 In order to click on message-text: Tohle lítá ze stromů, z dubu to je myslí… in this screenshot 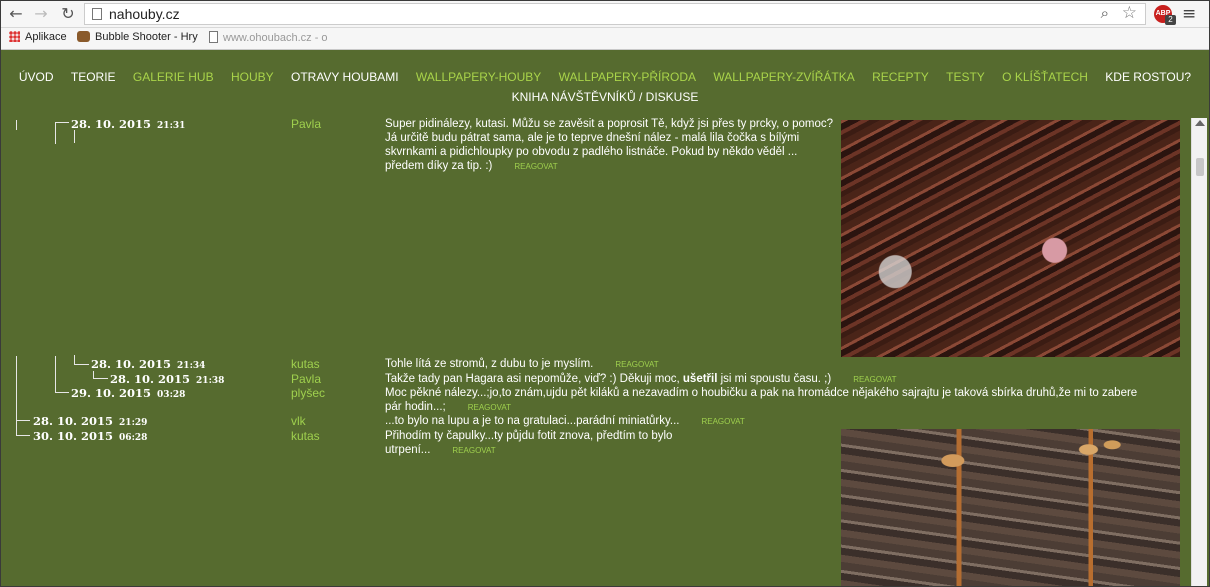, I will do `click(489, 364)`.